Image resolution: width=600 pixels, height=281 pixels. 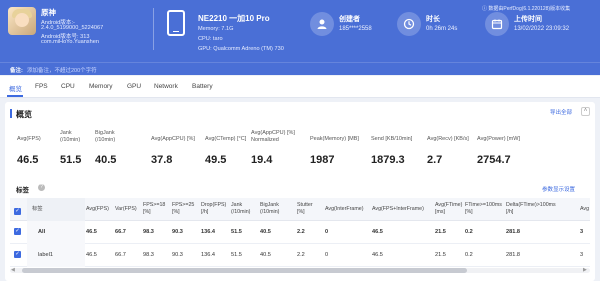 I want to click on table-cell: 90.3, so click(x=177, y=232).